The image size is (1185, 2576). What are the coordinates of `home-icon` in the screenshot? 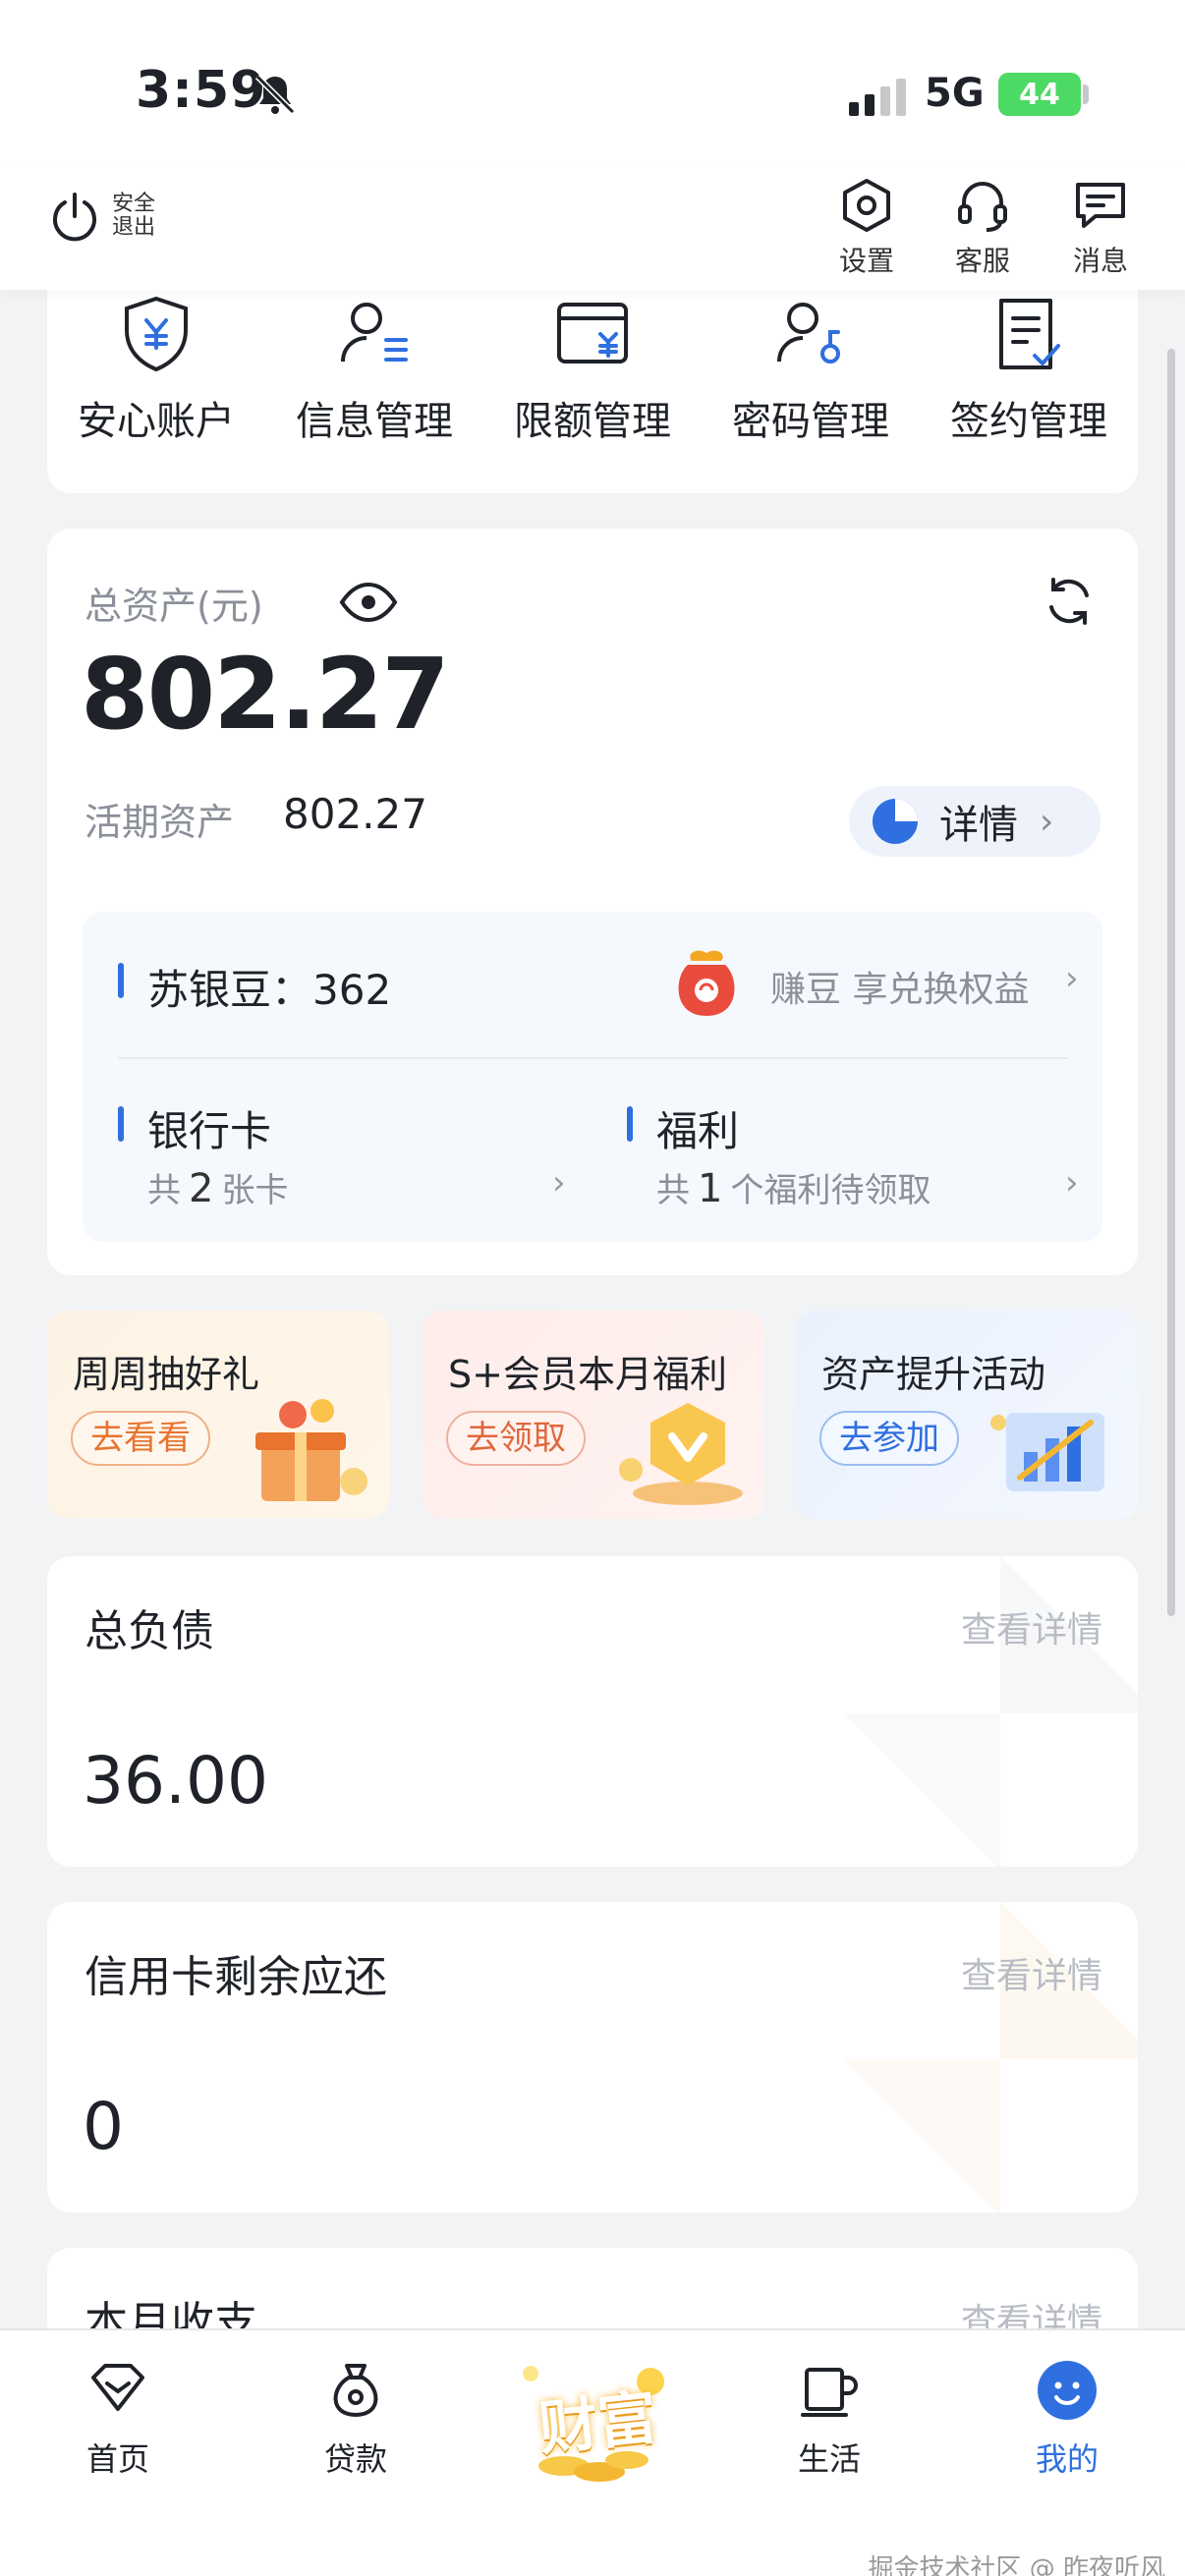 It's located at (118, 2387).